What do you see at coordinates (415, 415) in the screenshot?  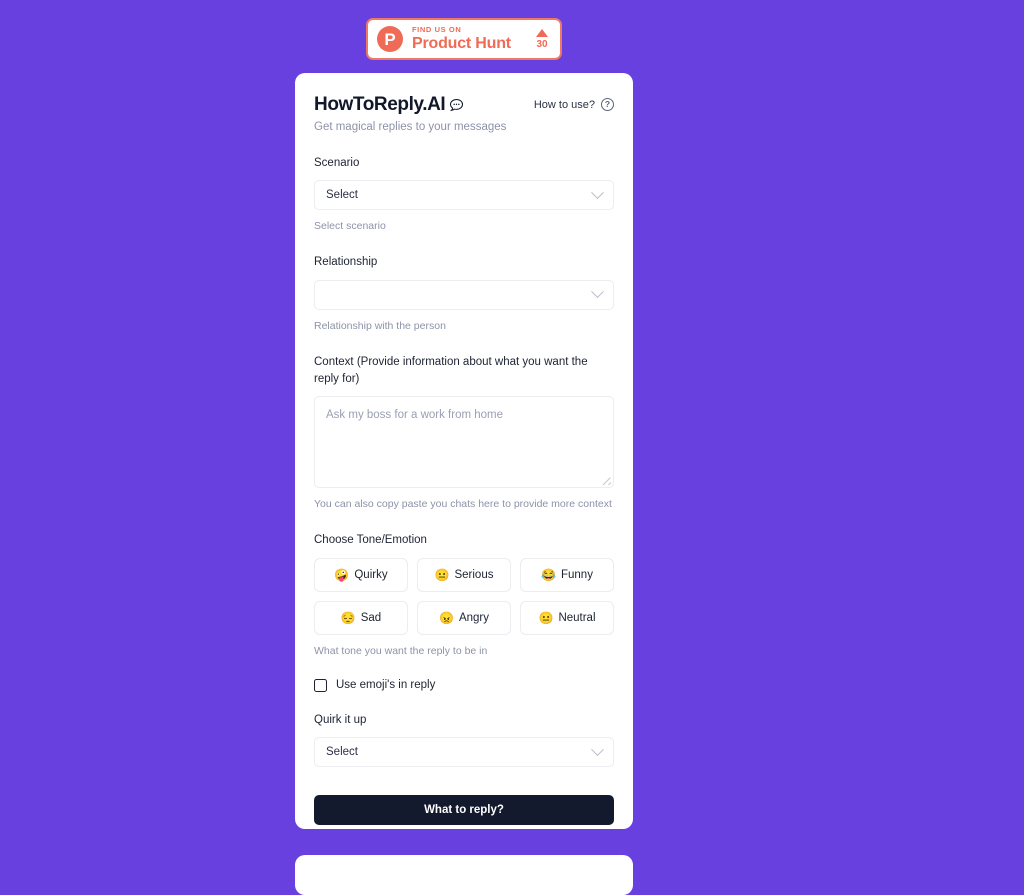 I see `context-placeholder: Ask my boss for a work from home` at bounding box center [415, 415].